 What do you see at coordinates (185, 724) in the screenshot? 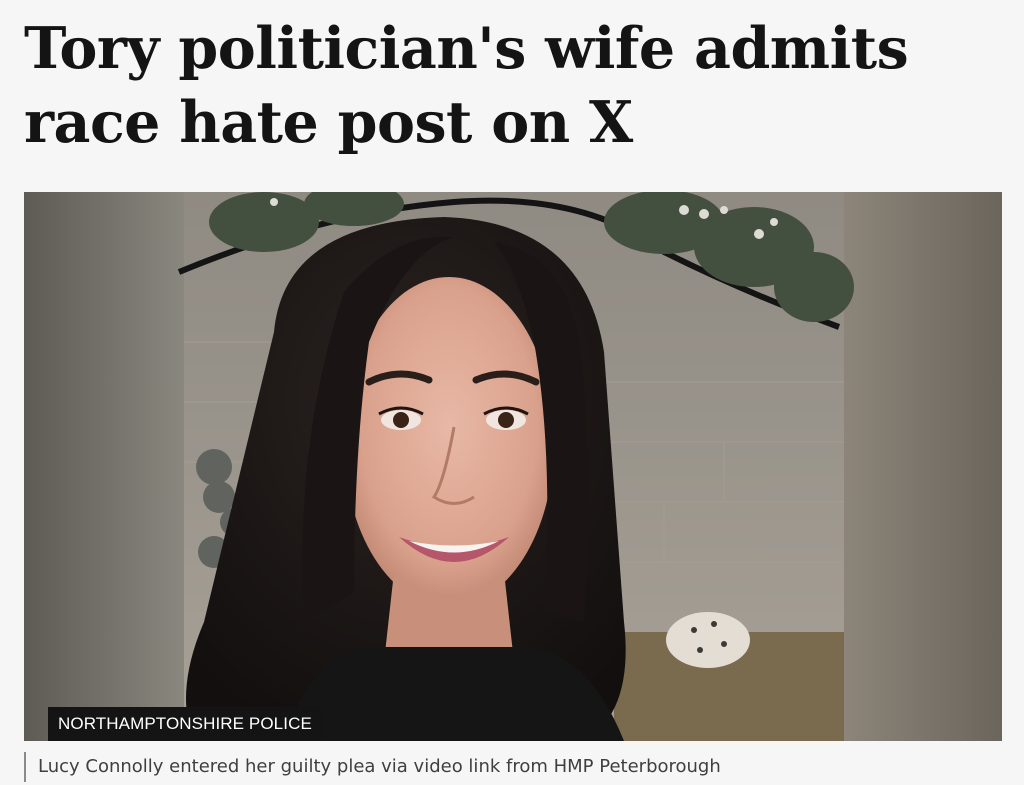
I see `image-credit: NORTHAMPTONSHIRE POLICE` at bounding box center [185, 724].